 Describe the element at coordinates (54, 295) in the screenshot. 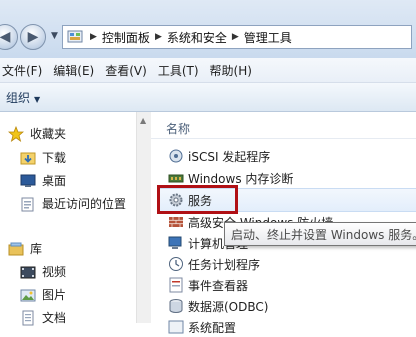

I see `nav-item-label: 图片` at that location.